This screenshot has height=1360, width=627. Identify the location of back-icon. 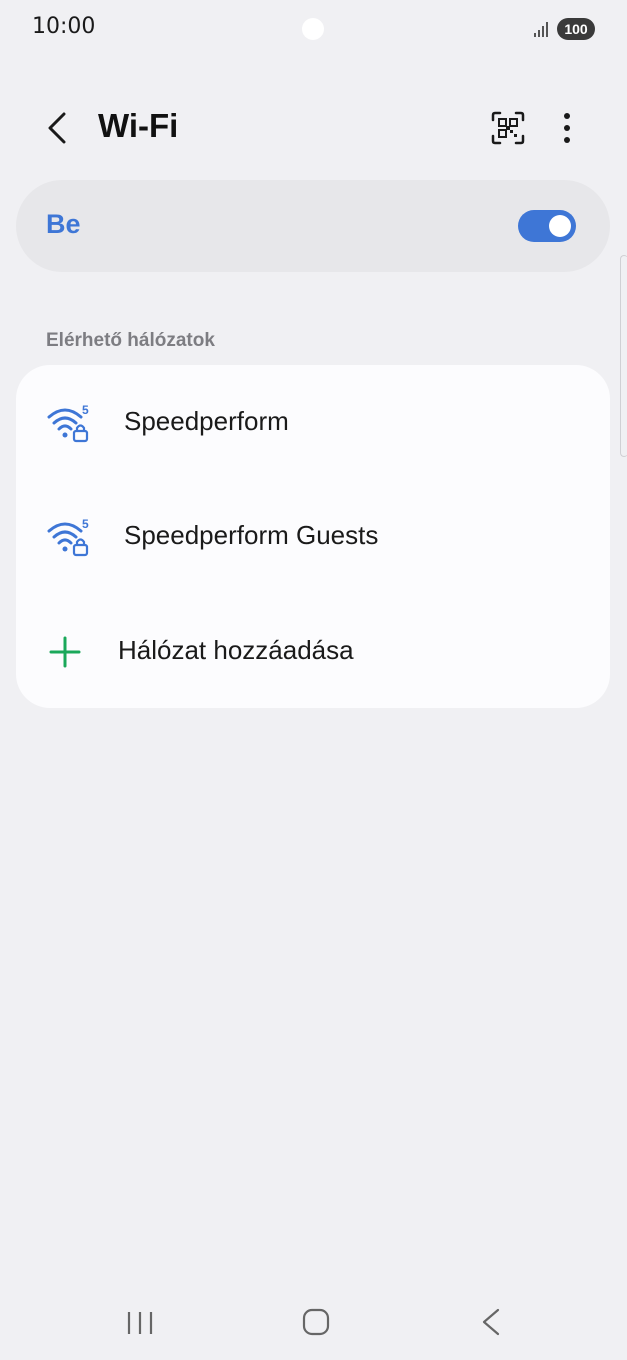
(491, 1322).